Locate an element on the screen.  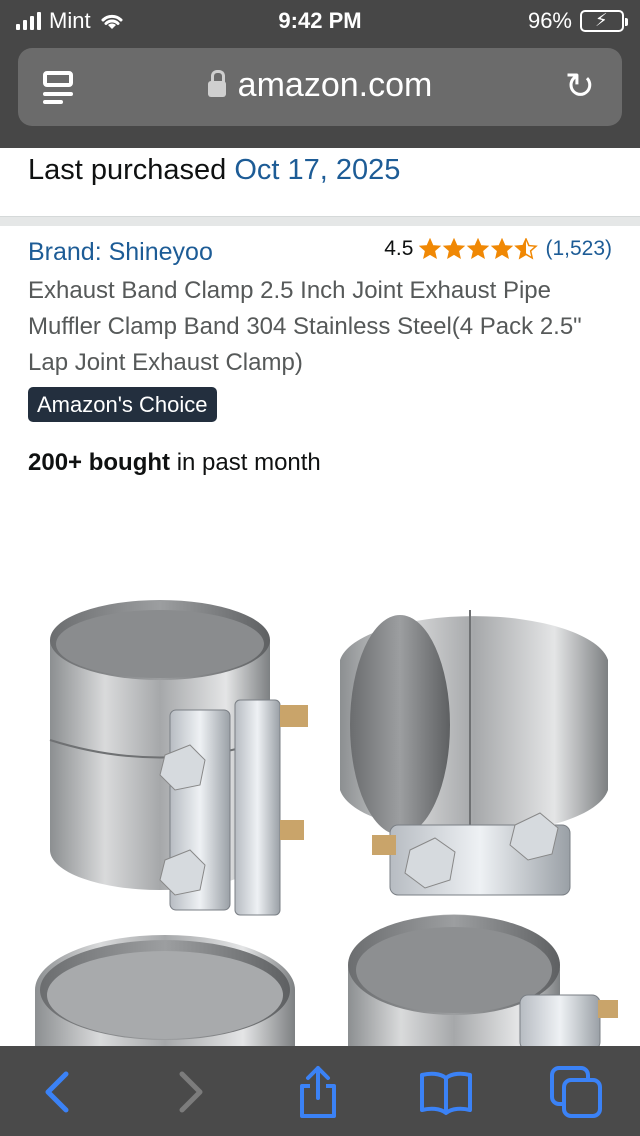
reload-icon: ↻ is located at coordinates (580, 86).